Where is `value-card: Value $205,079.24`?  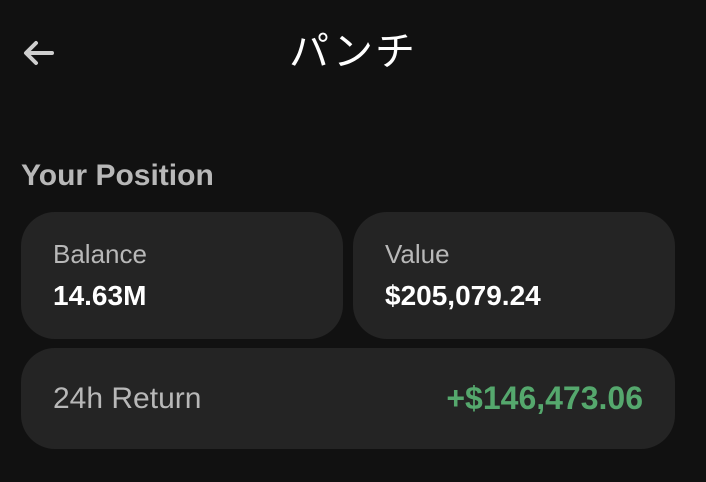
value-card: Value $205,079.24 is located at coordinates (514, 275).